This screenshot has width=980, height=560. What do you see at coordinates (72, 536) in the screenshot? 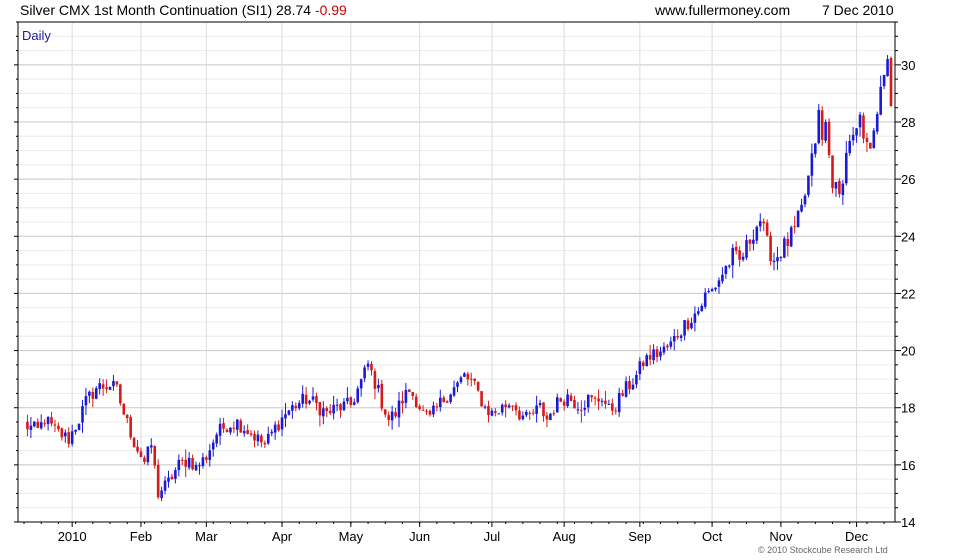
I see `x-tick-label: 2010` at bounding box center [72, 536].